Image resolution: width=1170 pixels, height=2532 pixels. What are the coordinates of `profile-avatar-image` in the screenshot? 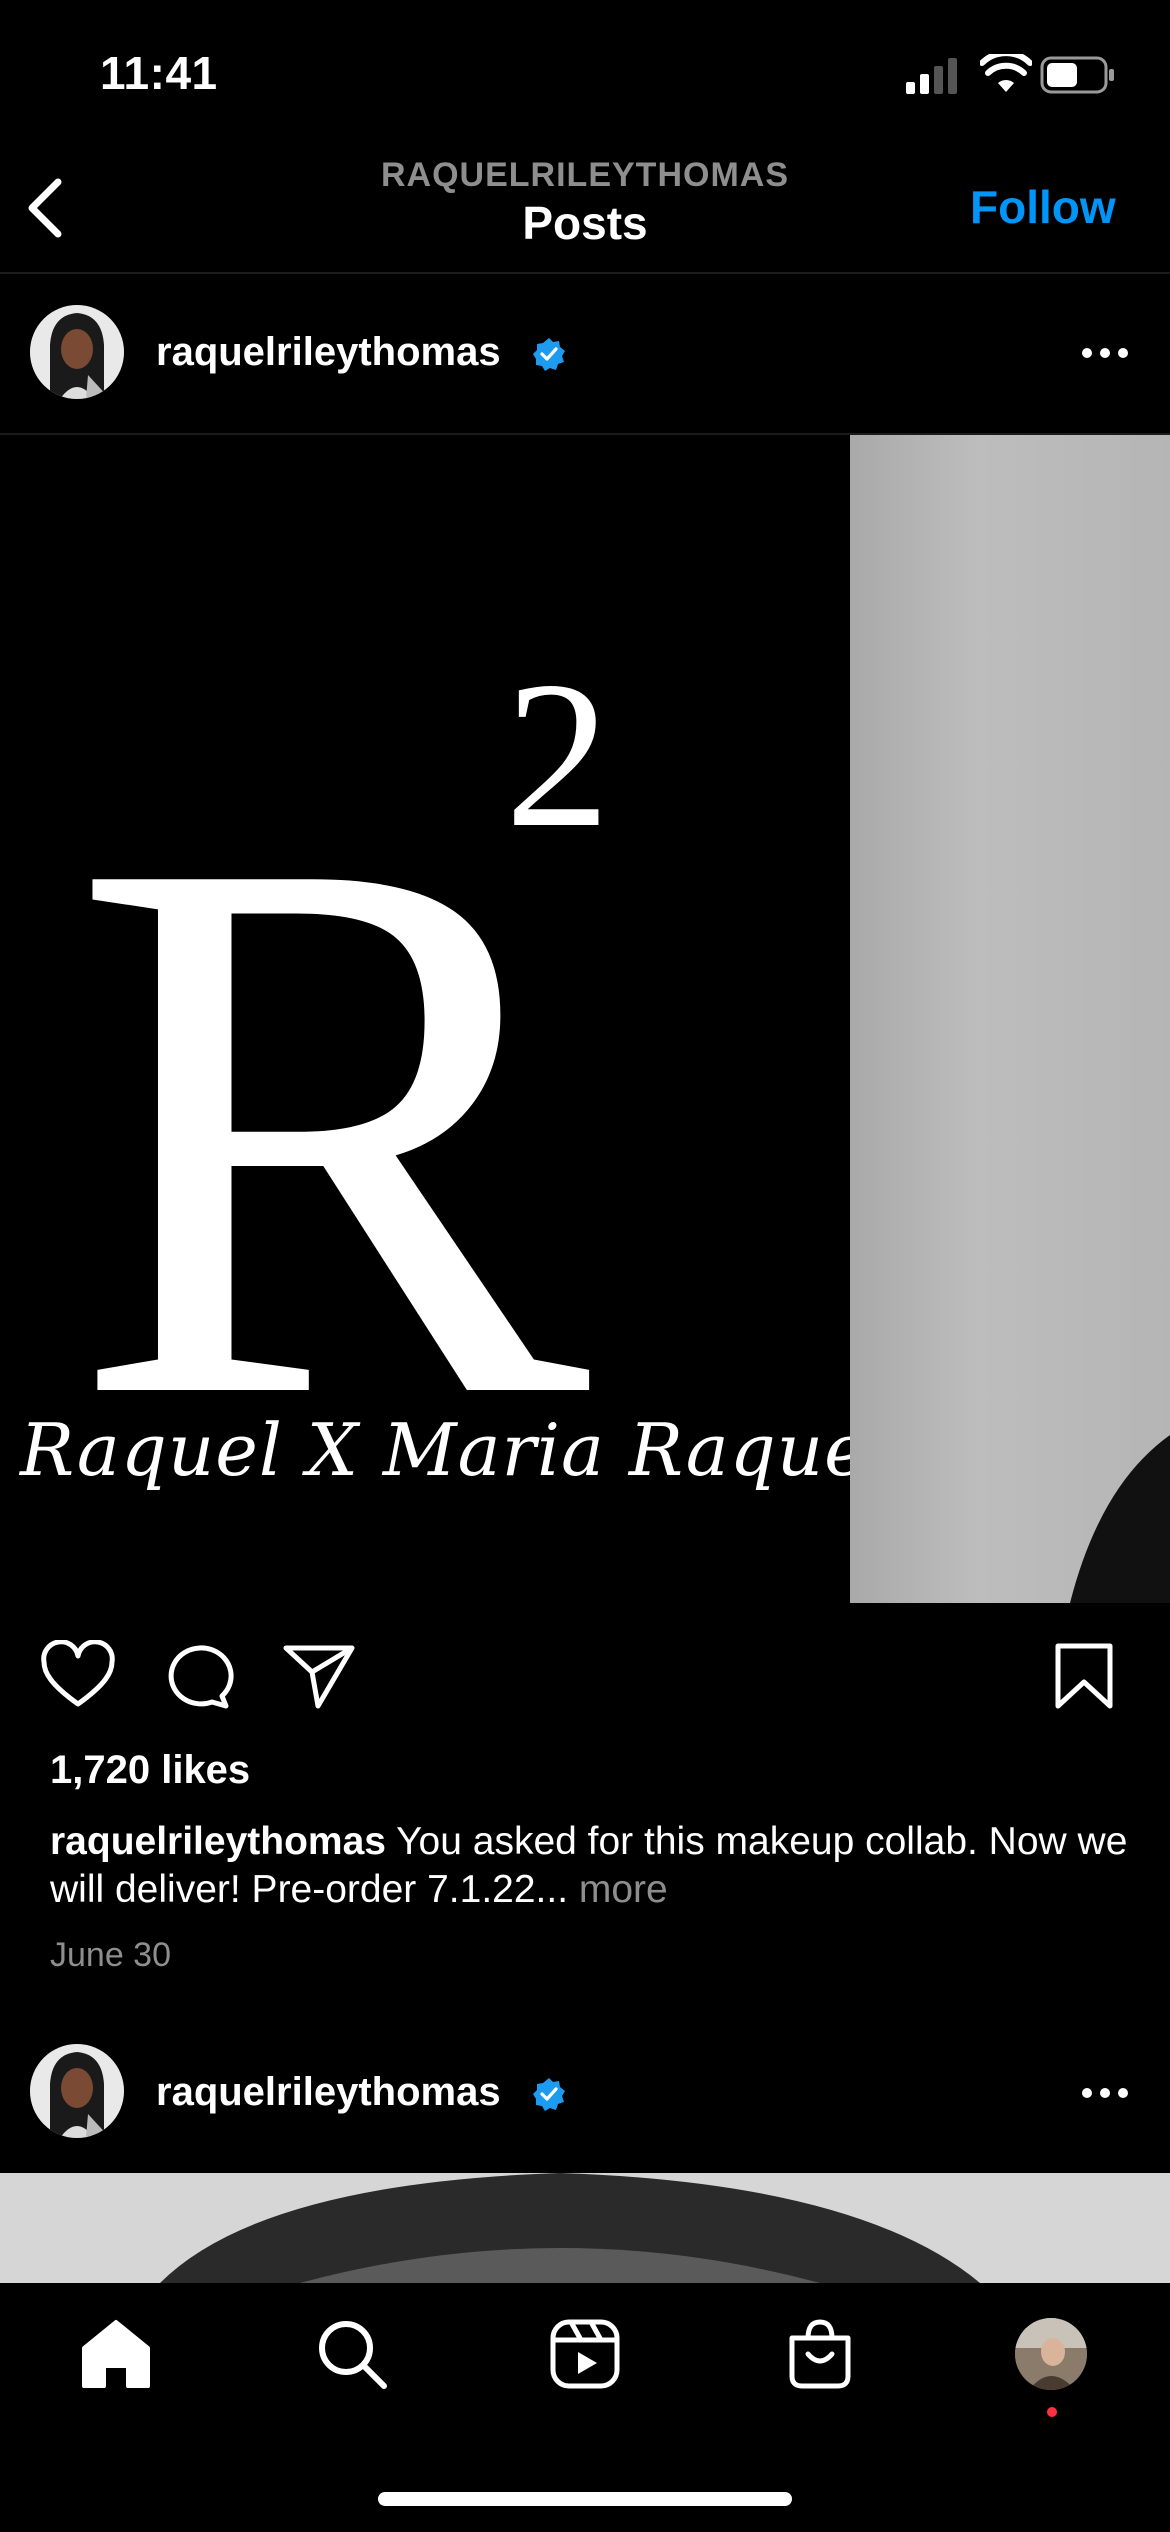 It's located at (1051, 2354).